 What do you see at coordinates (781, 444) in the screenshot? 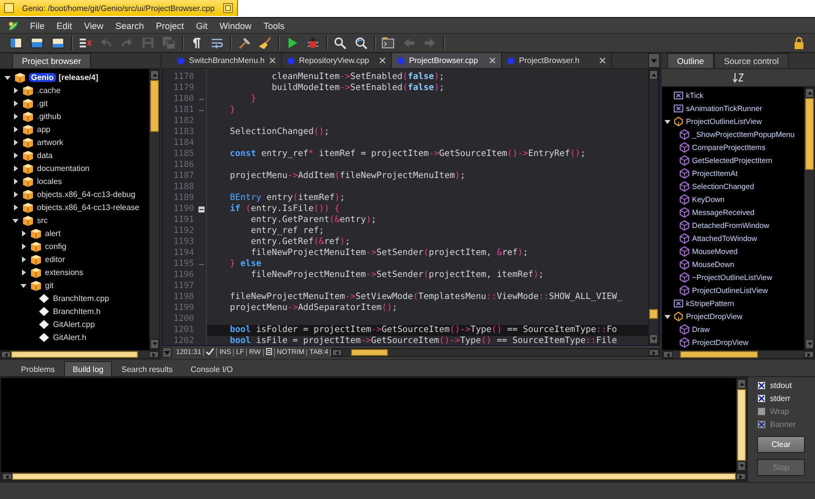
I see `panel-button: Clear` at bounding box center [781, 444].